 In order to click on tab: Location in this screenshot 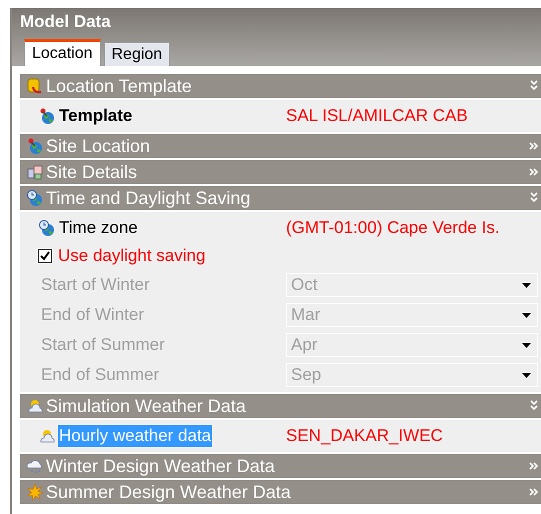, I will do `click(62, 52)`.